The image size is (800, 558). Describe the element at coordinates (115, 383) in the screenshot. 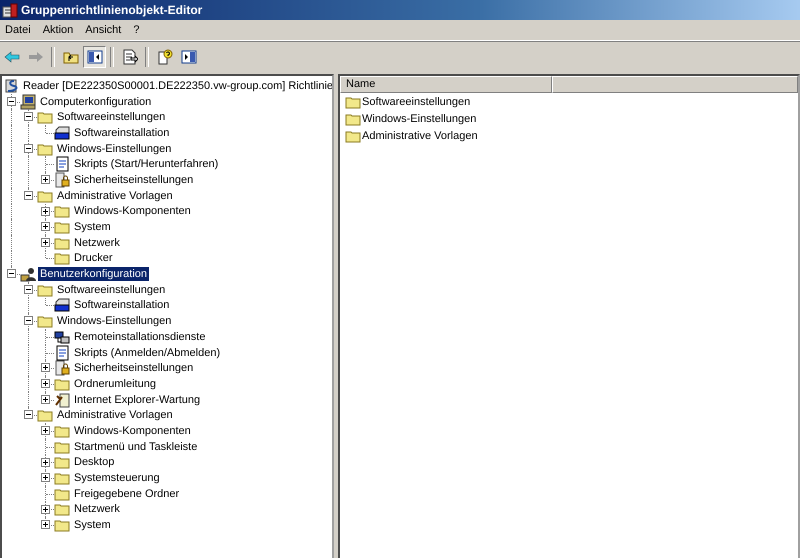

I see `tree-item: Ordnerumleitung` at that location.